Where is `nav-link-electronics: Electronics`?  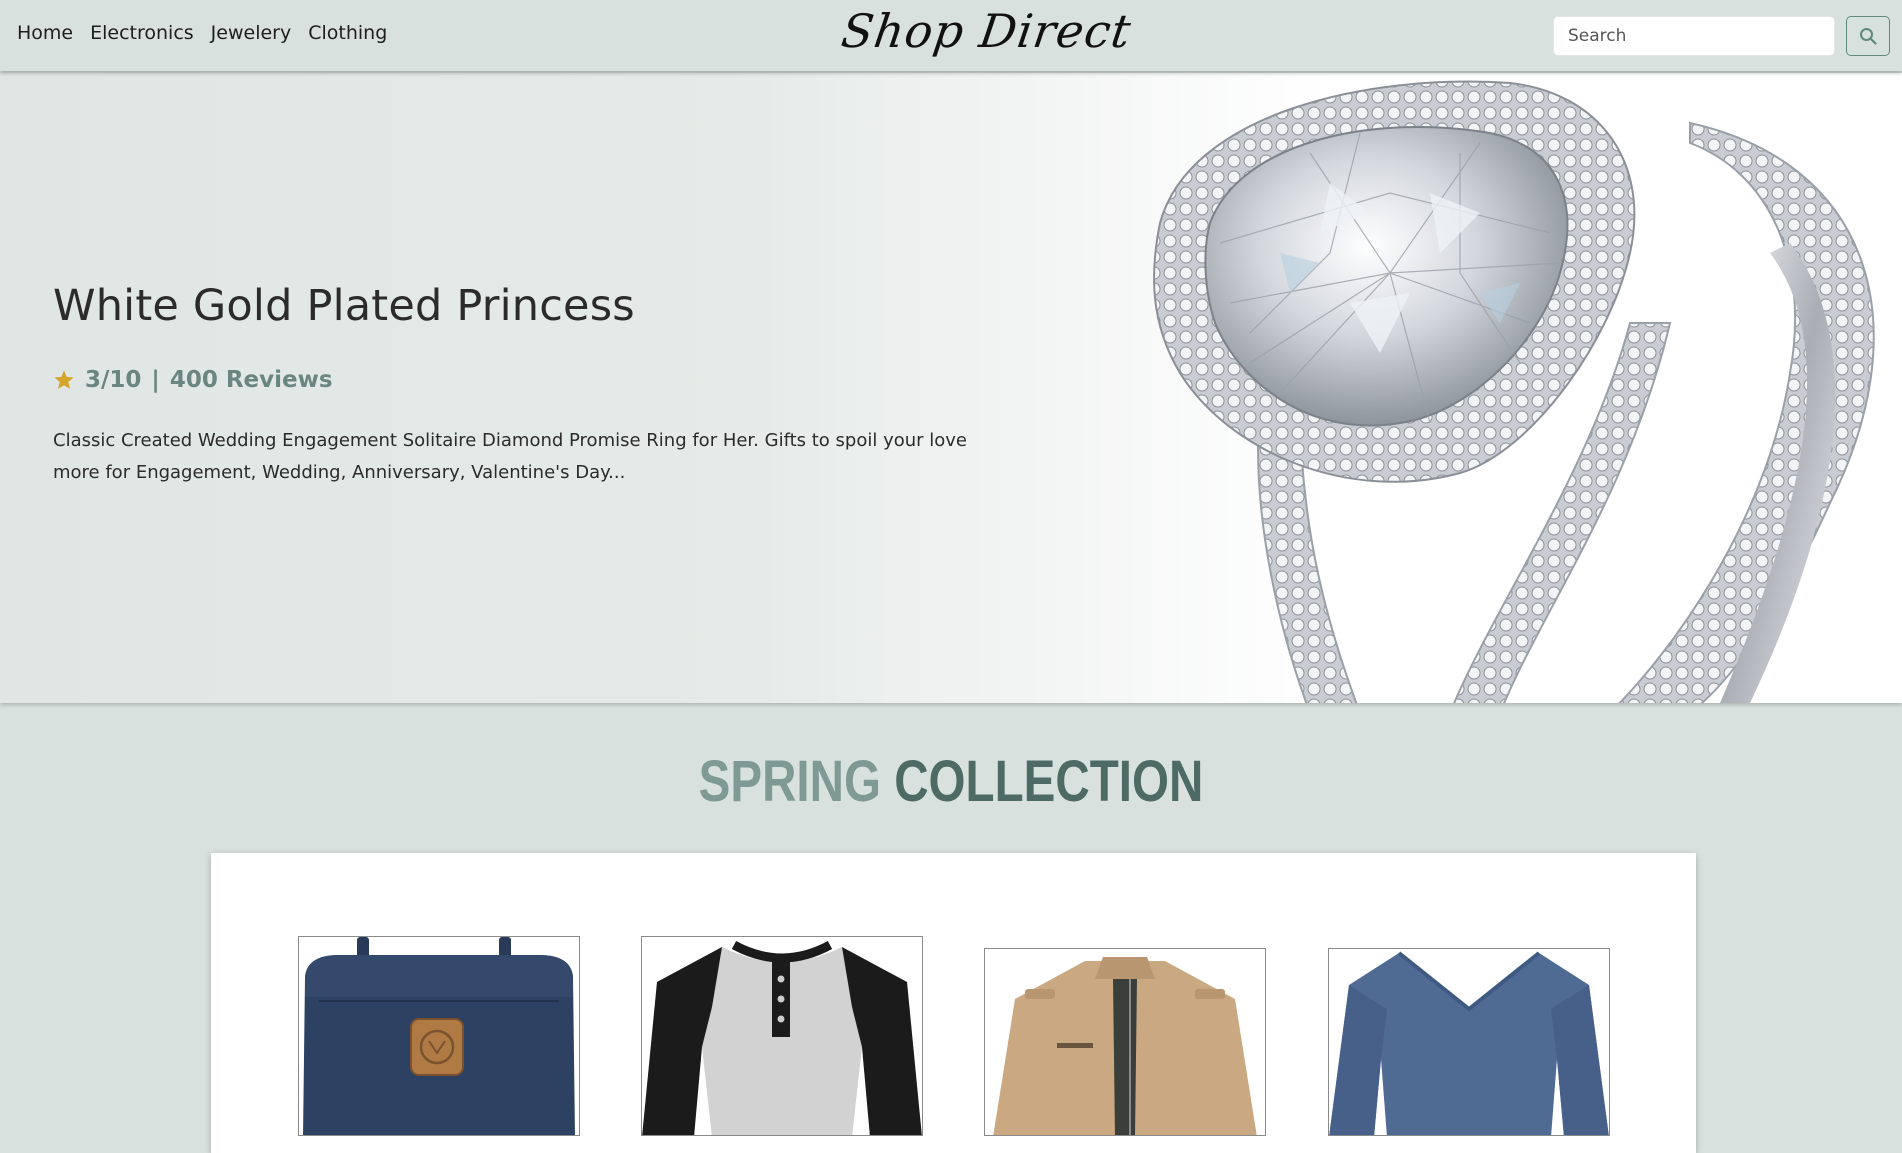
nav-link-electronics: Electronics is located at coordinates (142, 33).